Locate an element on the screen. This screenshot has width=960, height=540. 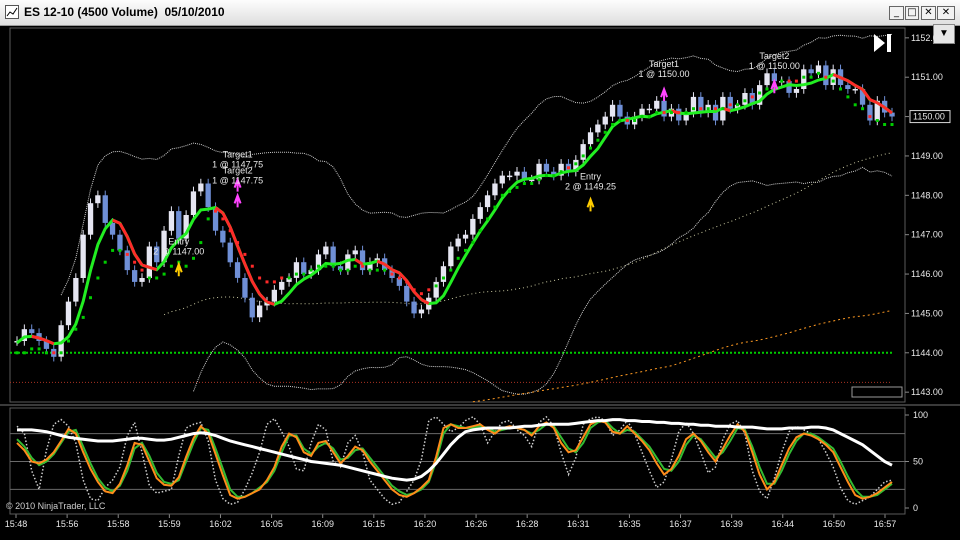
time-axis-label: 16:31 is located at coordinates (578, 524).